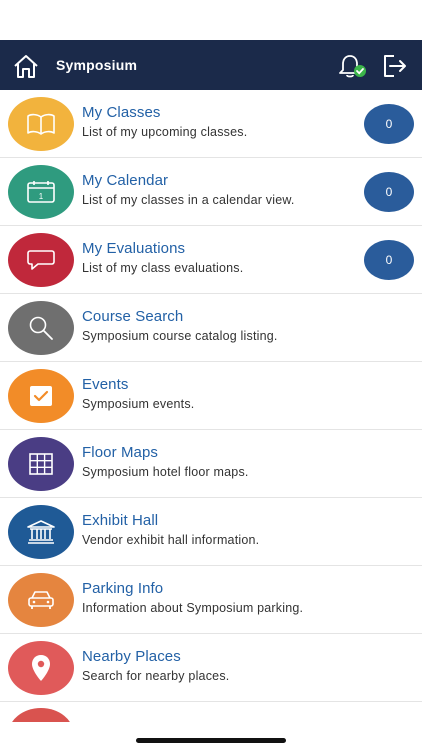 This screenshot has height=750, width=422. What do you see at coordinates (165, 132) in the screenshot?
I see `menu-item-description: List of my upcoming classes.` at bounding box center [165, 132].